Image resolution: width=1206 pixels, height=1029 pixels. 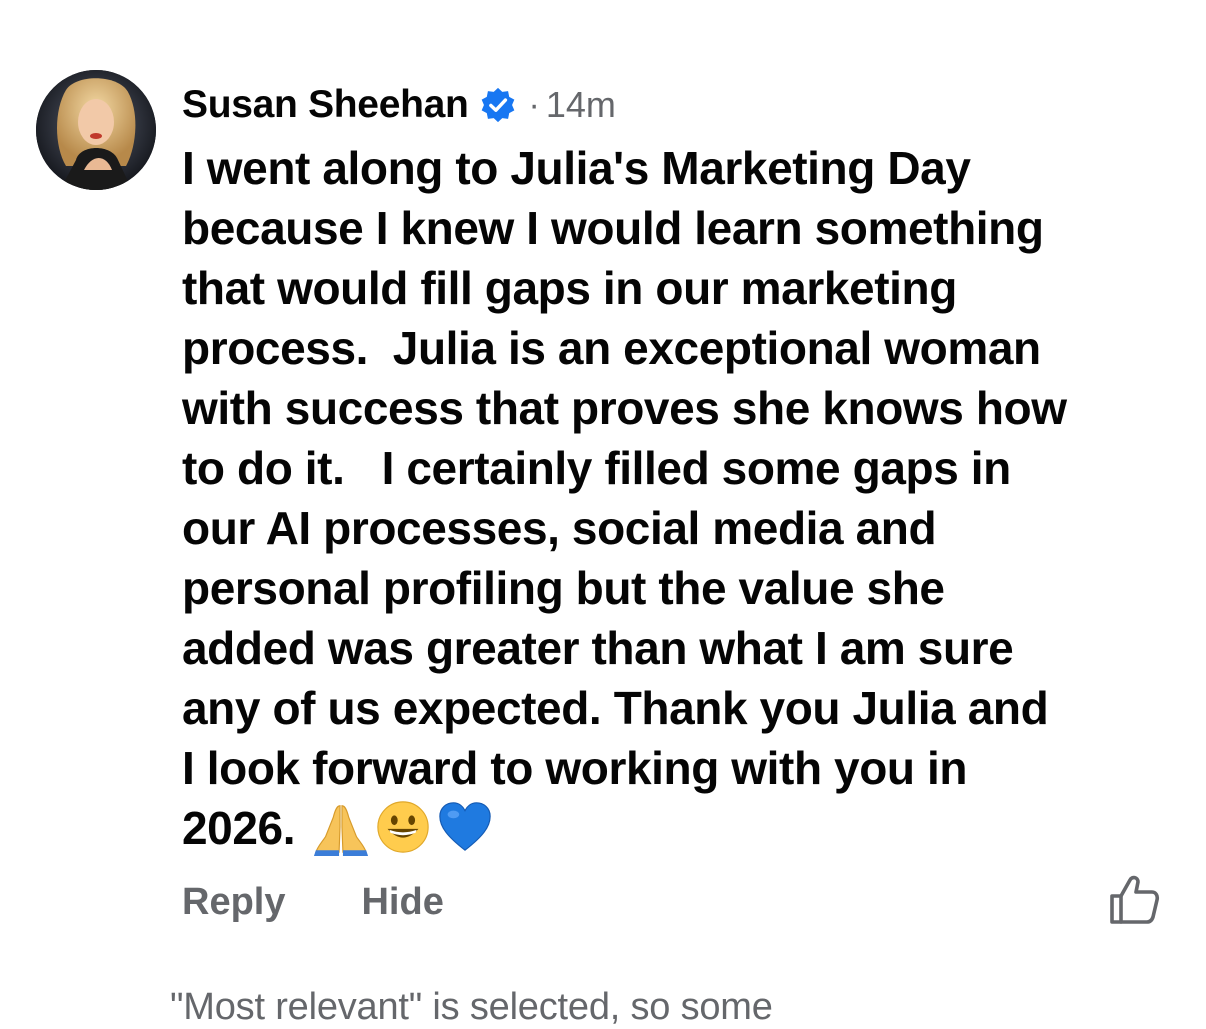 I want to click on reply-button: Reply, so click(x=233, y=902).